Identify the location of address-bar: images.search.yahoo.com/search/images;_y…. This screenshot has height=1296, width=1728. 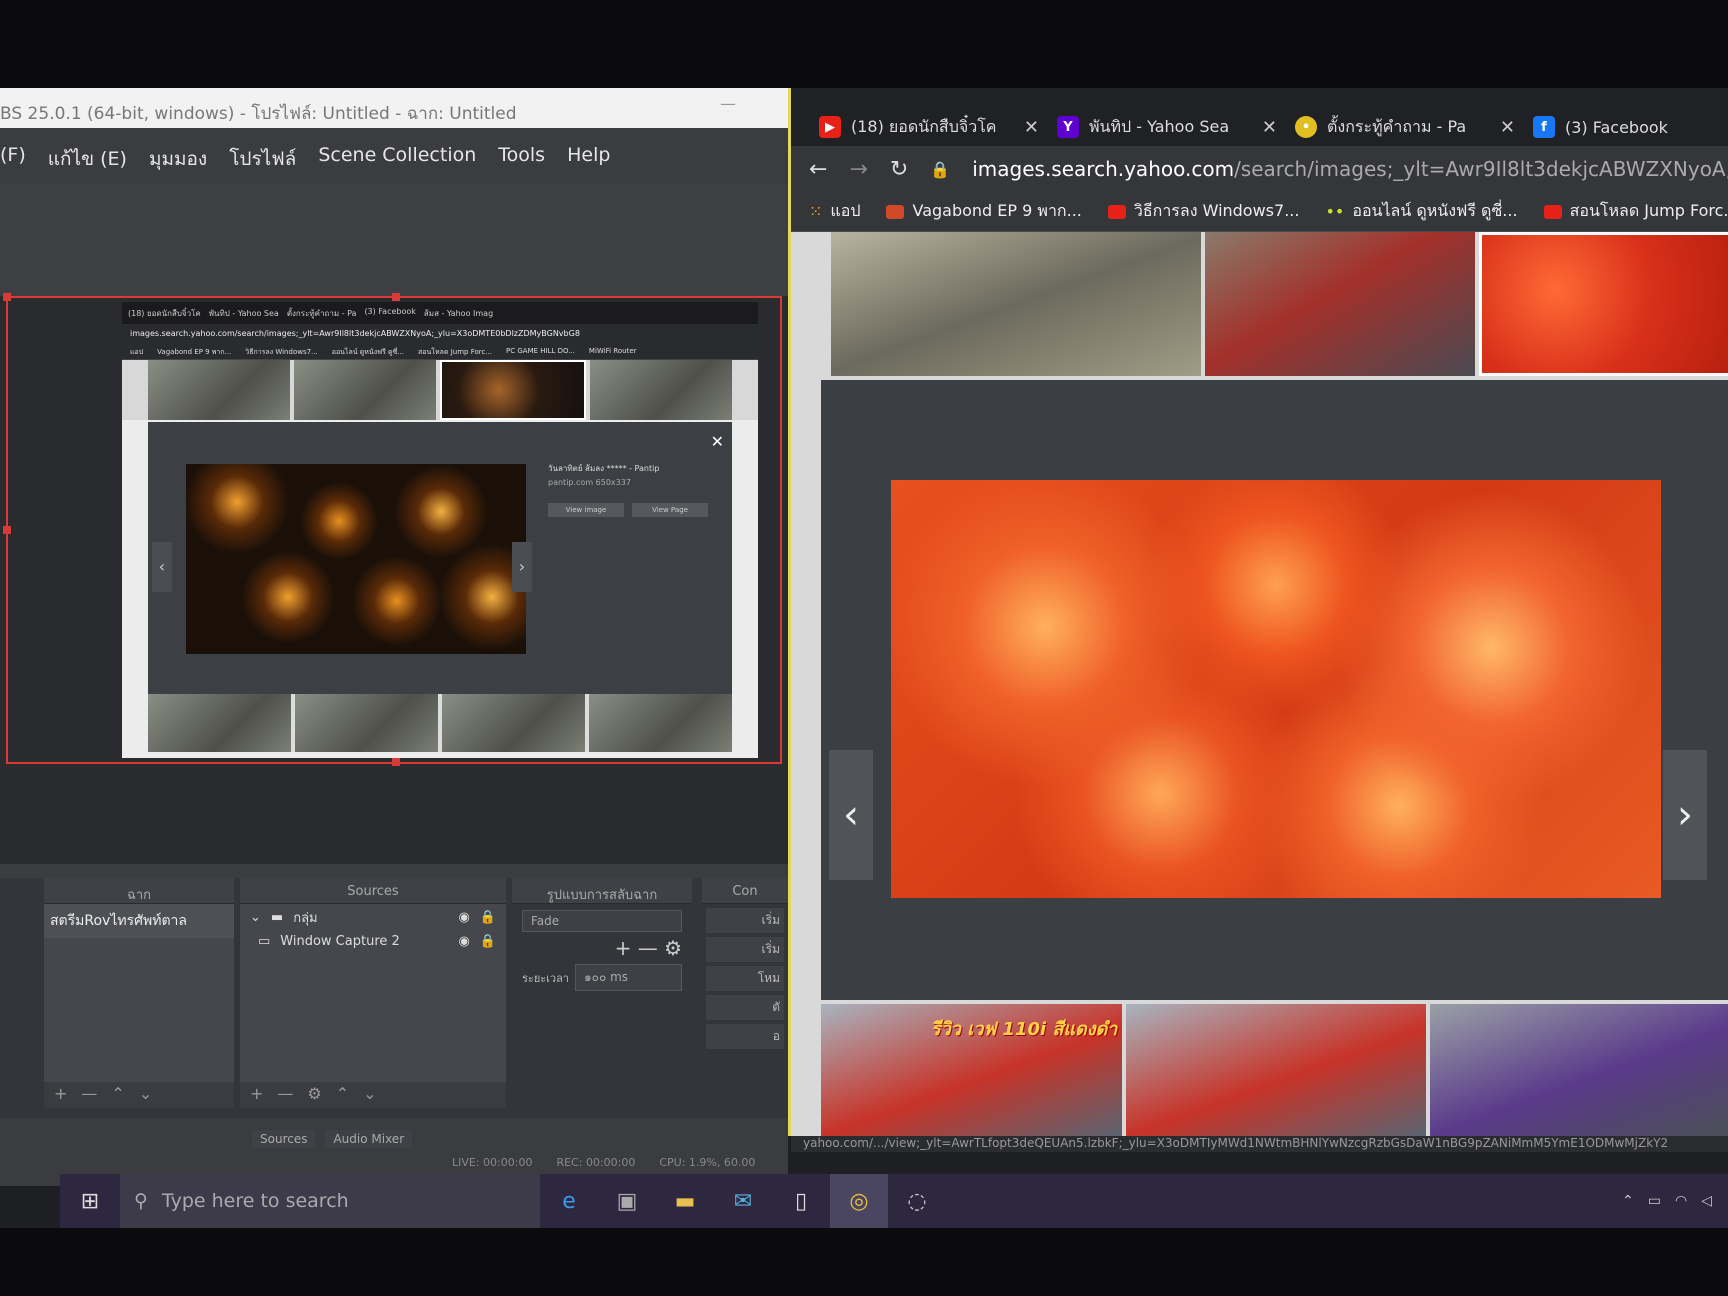
(1350, 169).